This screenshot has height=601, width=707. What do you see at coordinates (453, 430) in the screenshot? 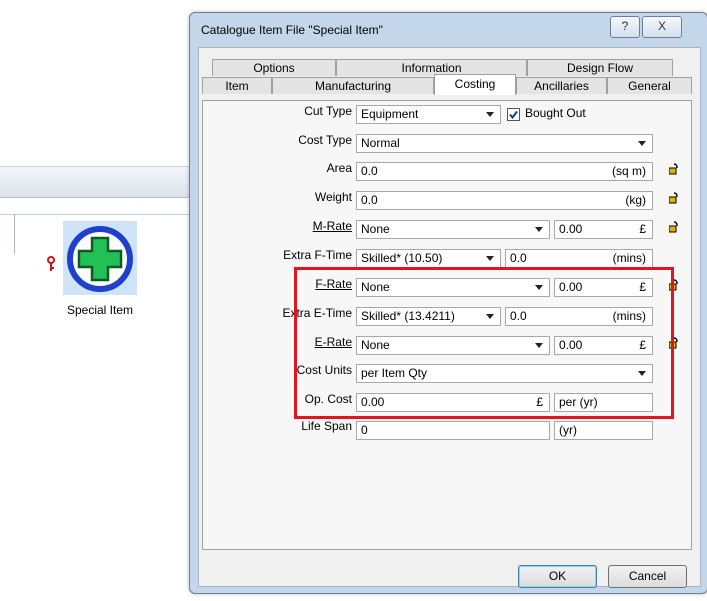
I see `life-span-field: 0` at bounding box center [453, 430].